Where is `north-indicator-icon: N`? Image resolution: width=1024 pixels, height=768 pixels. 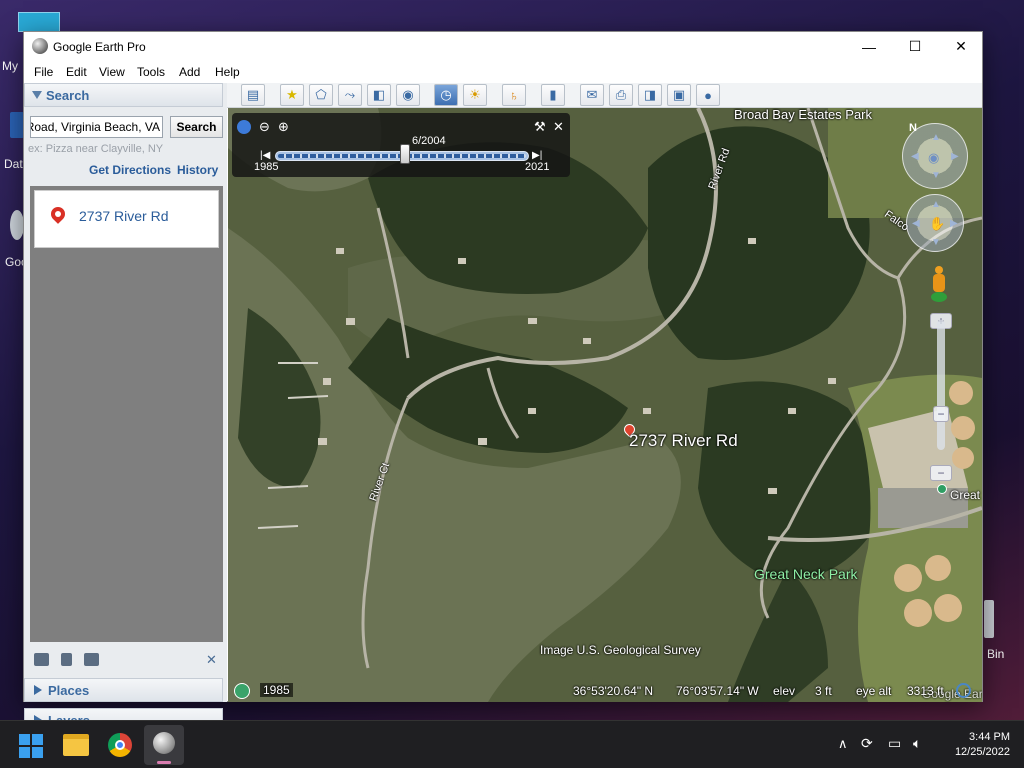 north-indicator-icon: N is located at coordinates (913, 128).